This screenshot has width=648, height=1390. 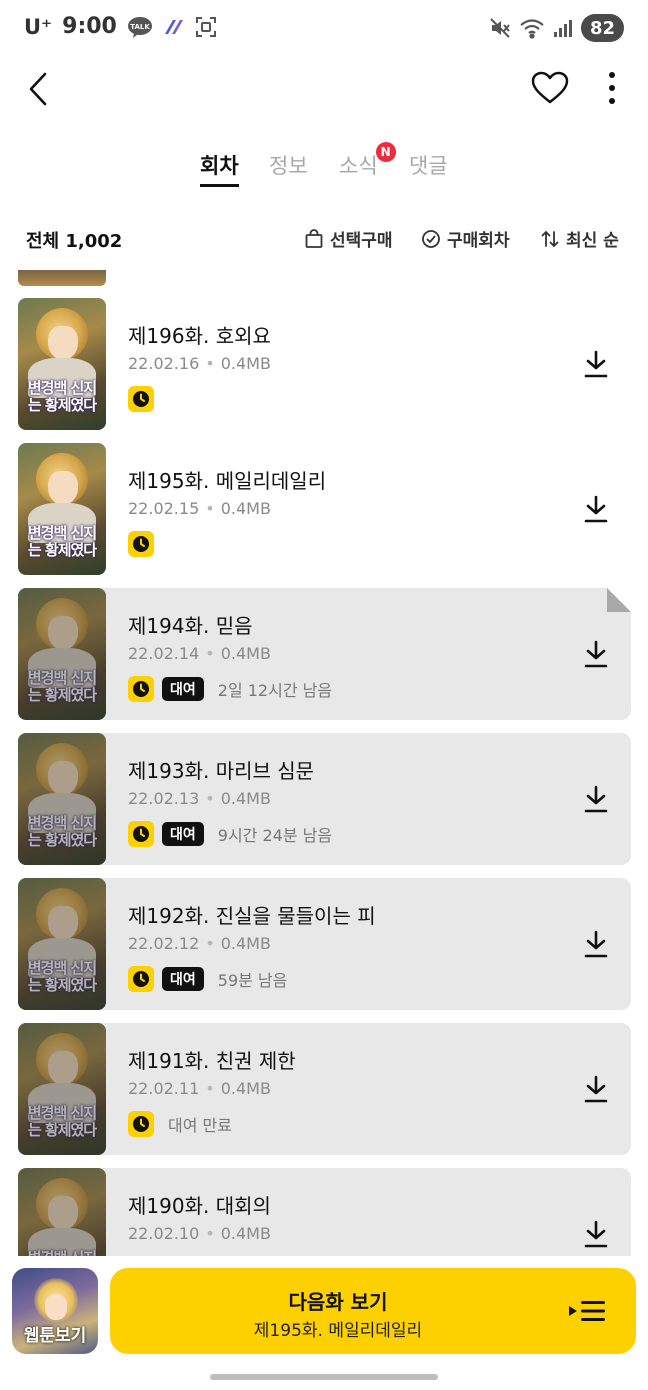 I want to click on bottom-bar: 웹툰보기 다음화 보기 제195화. 메일리데일리, so click(x=324, y=1311).